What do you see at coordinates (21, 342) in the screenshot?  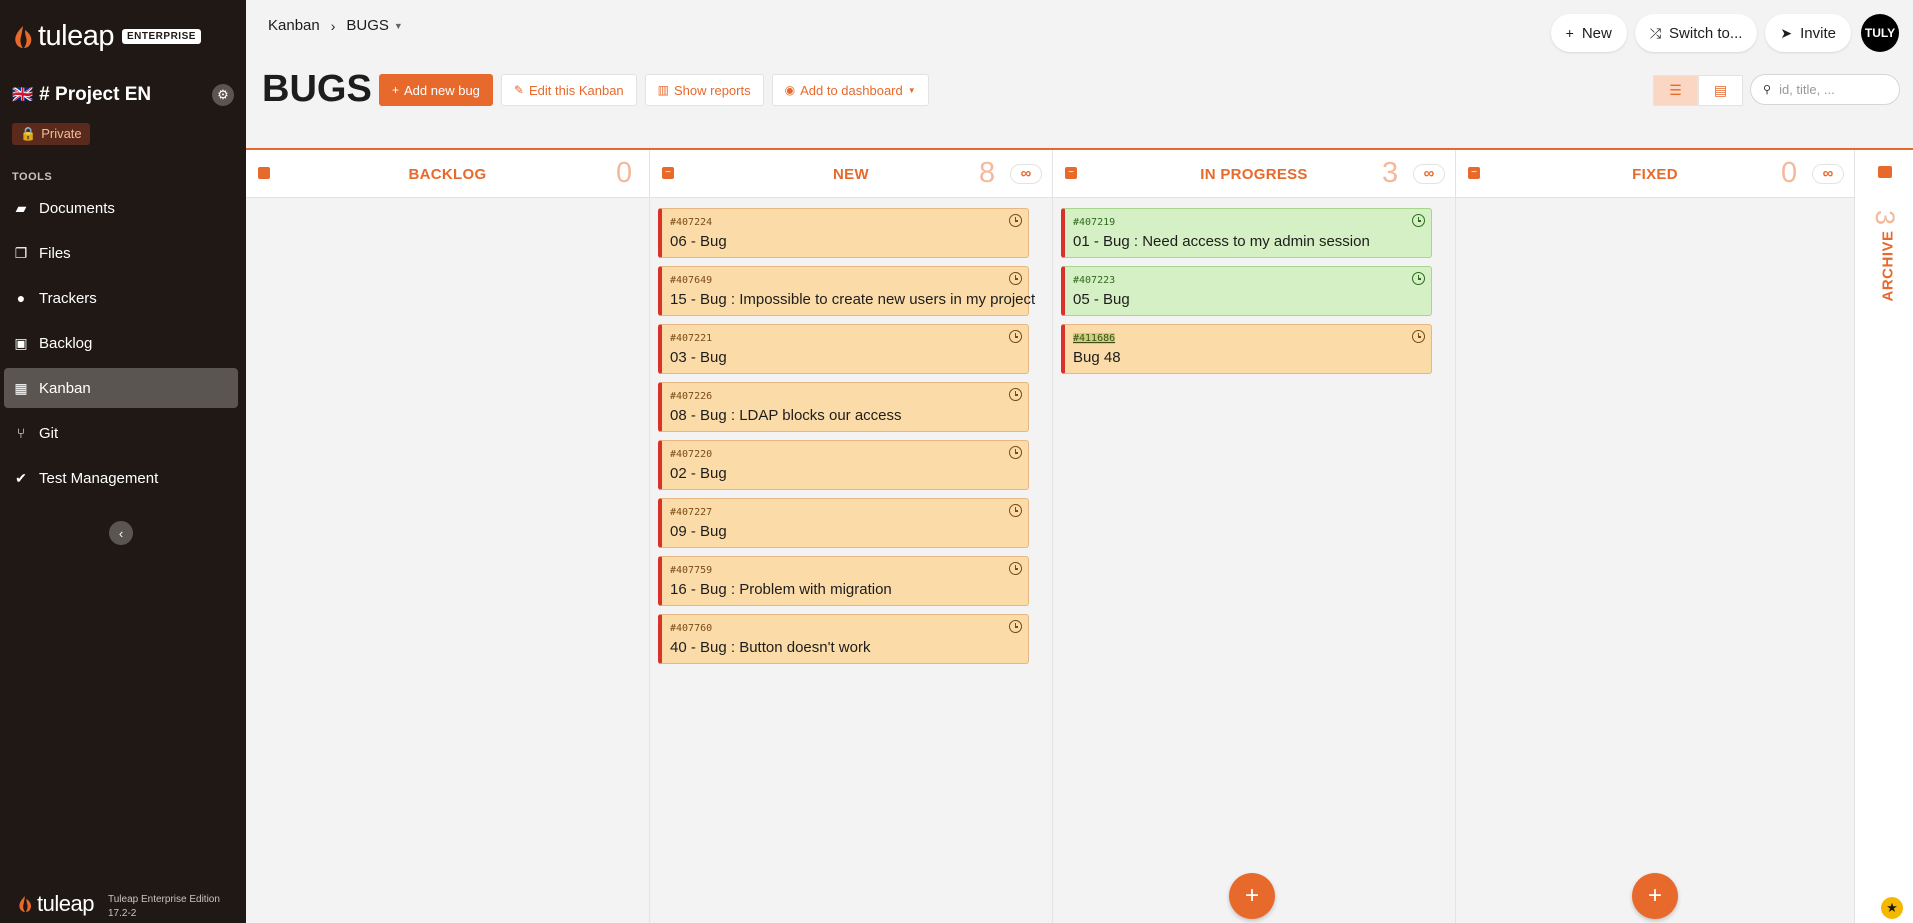 I see `backlog-icon: ▣` at bounding box center [21, 342].